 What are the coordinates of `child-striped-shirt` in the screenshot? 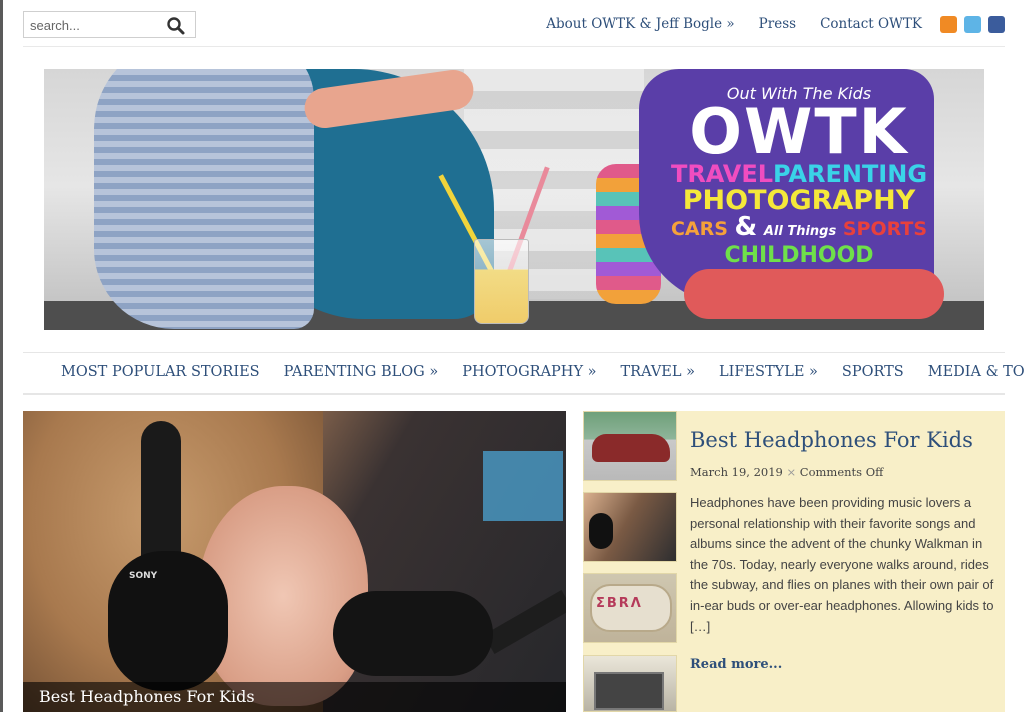 It's located at (204, 199).